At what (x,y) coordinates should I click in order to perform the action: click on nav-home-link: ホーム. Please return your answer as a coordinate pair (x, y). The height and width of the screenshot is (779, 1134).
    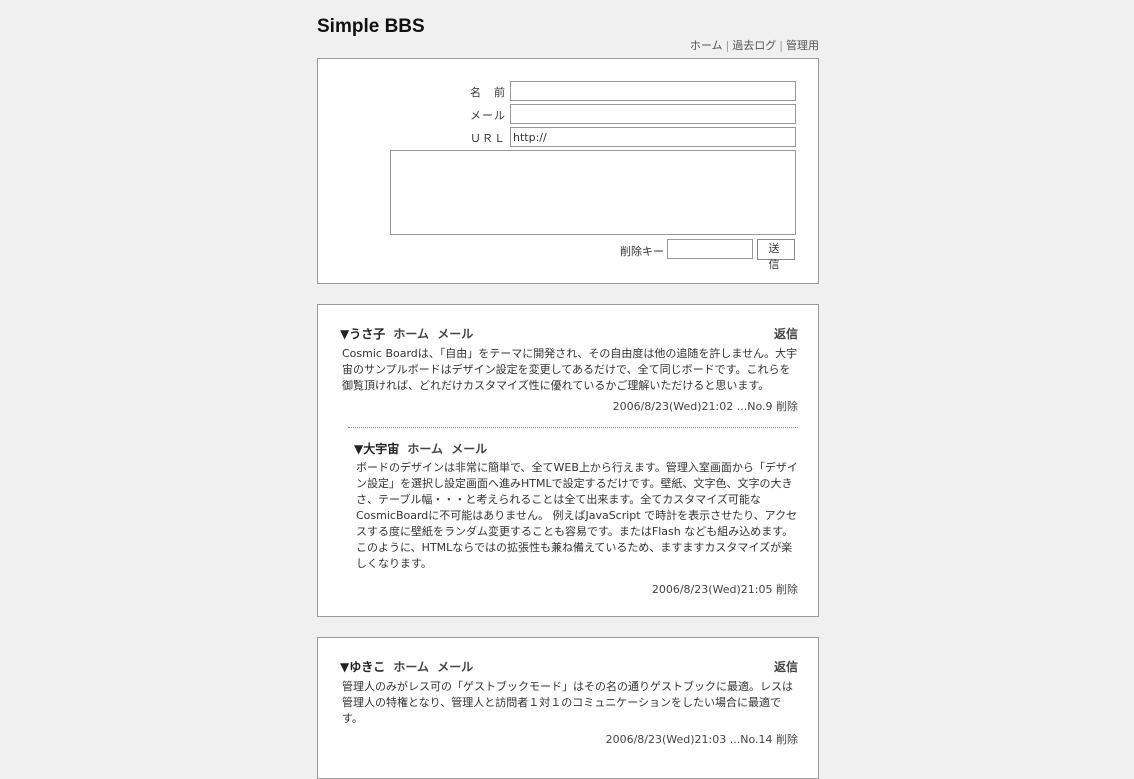
    Looking at the image, I should click on (706, 45).